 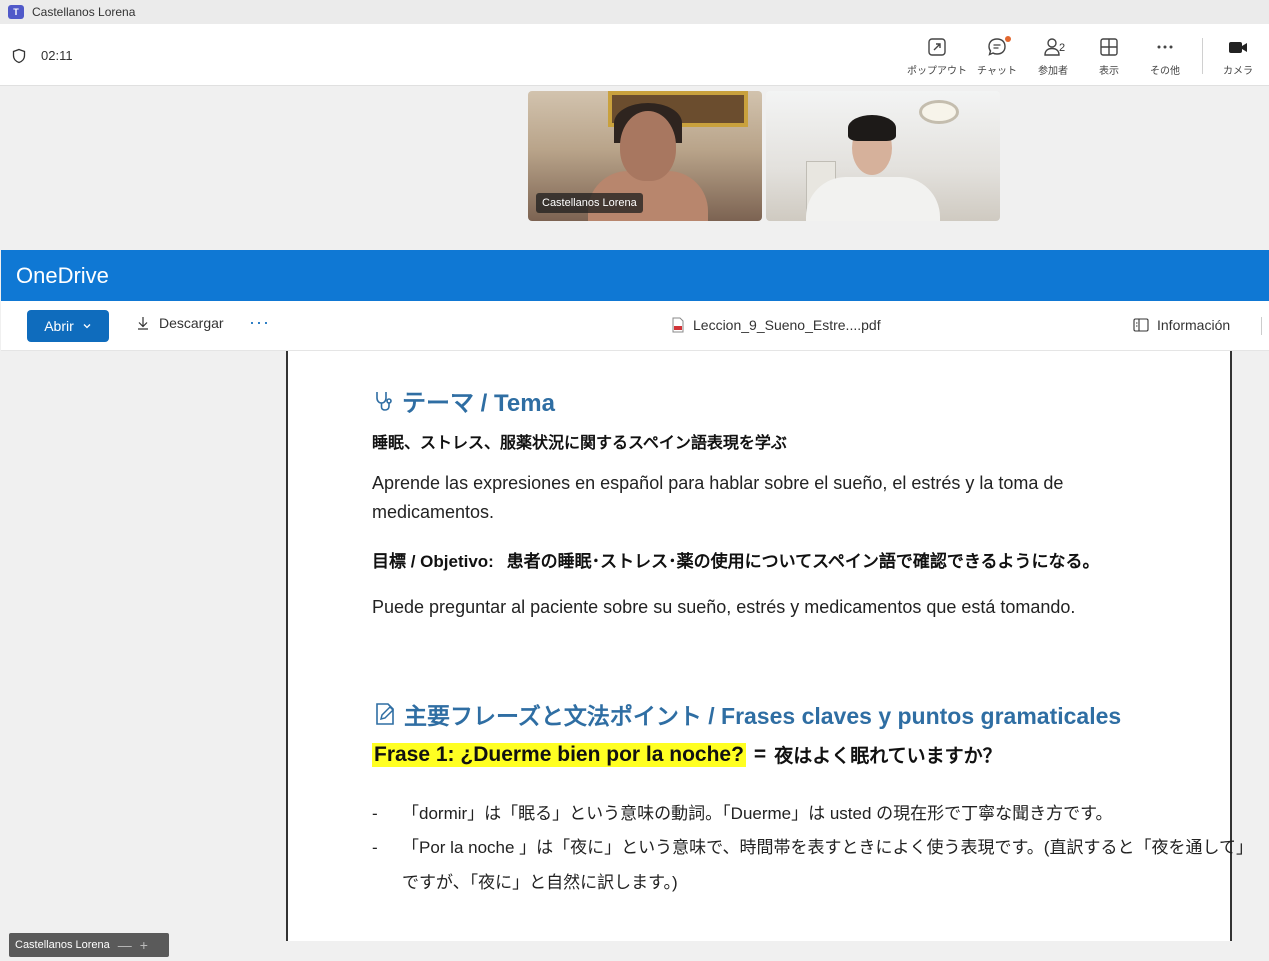 I want to click on pdf-file-icon, so click(x=678, y=325).